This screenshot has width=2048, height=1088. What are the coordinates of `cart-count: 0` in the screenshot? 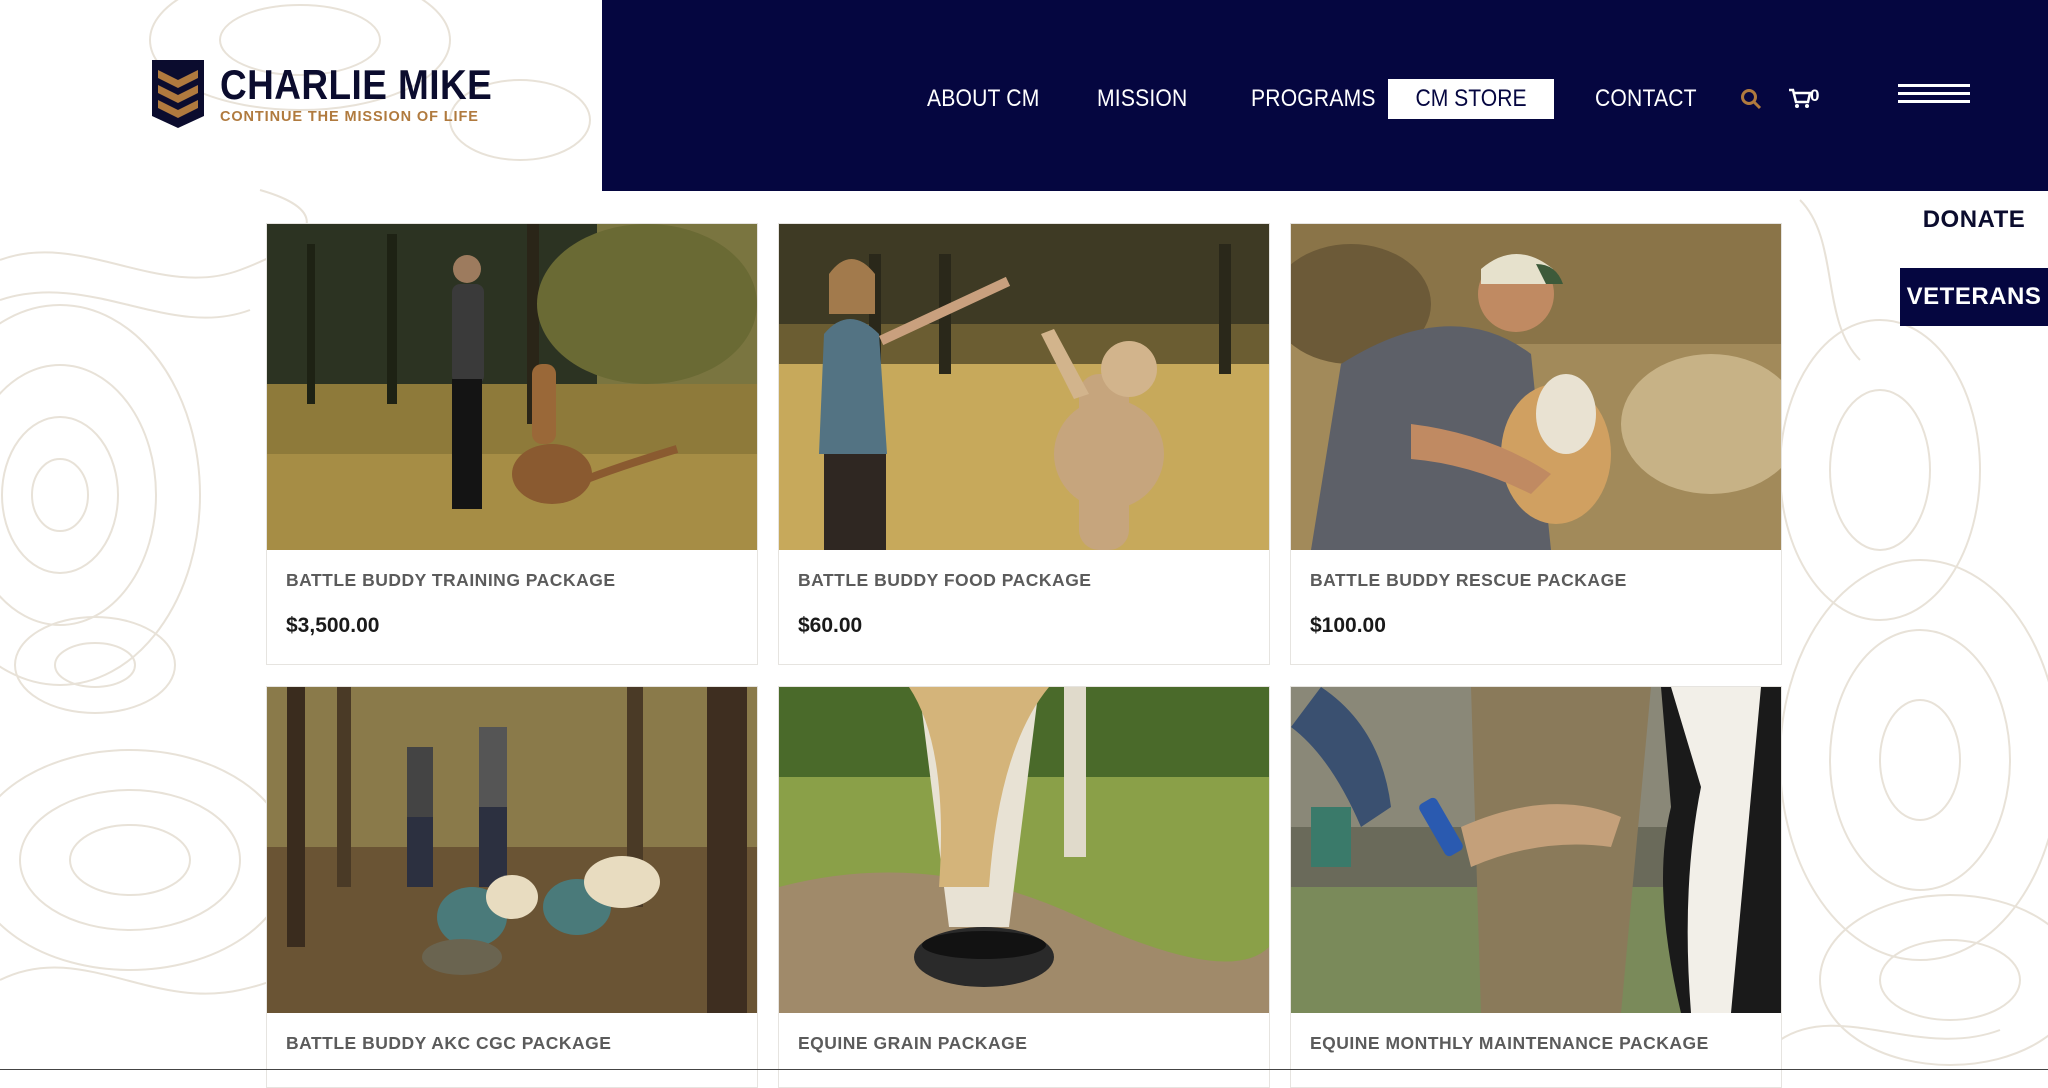 It's located at (1815, 95).